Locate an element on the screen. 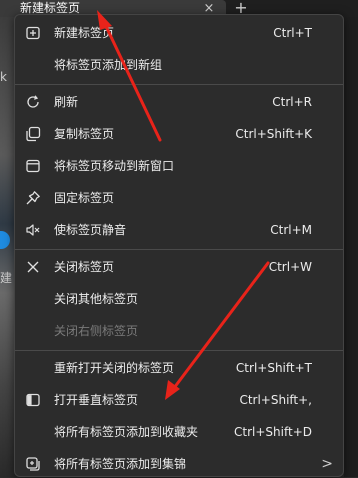 This screenshot has height=478, width=358. menu-item-add-to-group: 将标签页添加到新组 is located at coordinates (179, 65).